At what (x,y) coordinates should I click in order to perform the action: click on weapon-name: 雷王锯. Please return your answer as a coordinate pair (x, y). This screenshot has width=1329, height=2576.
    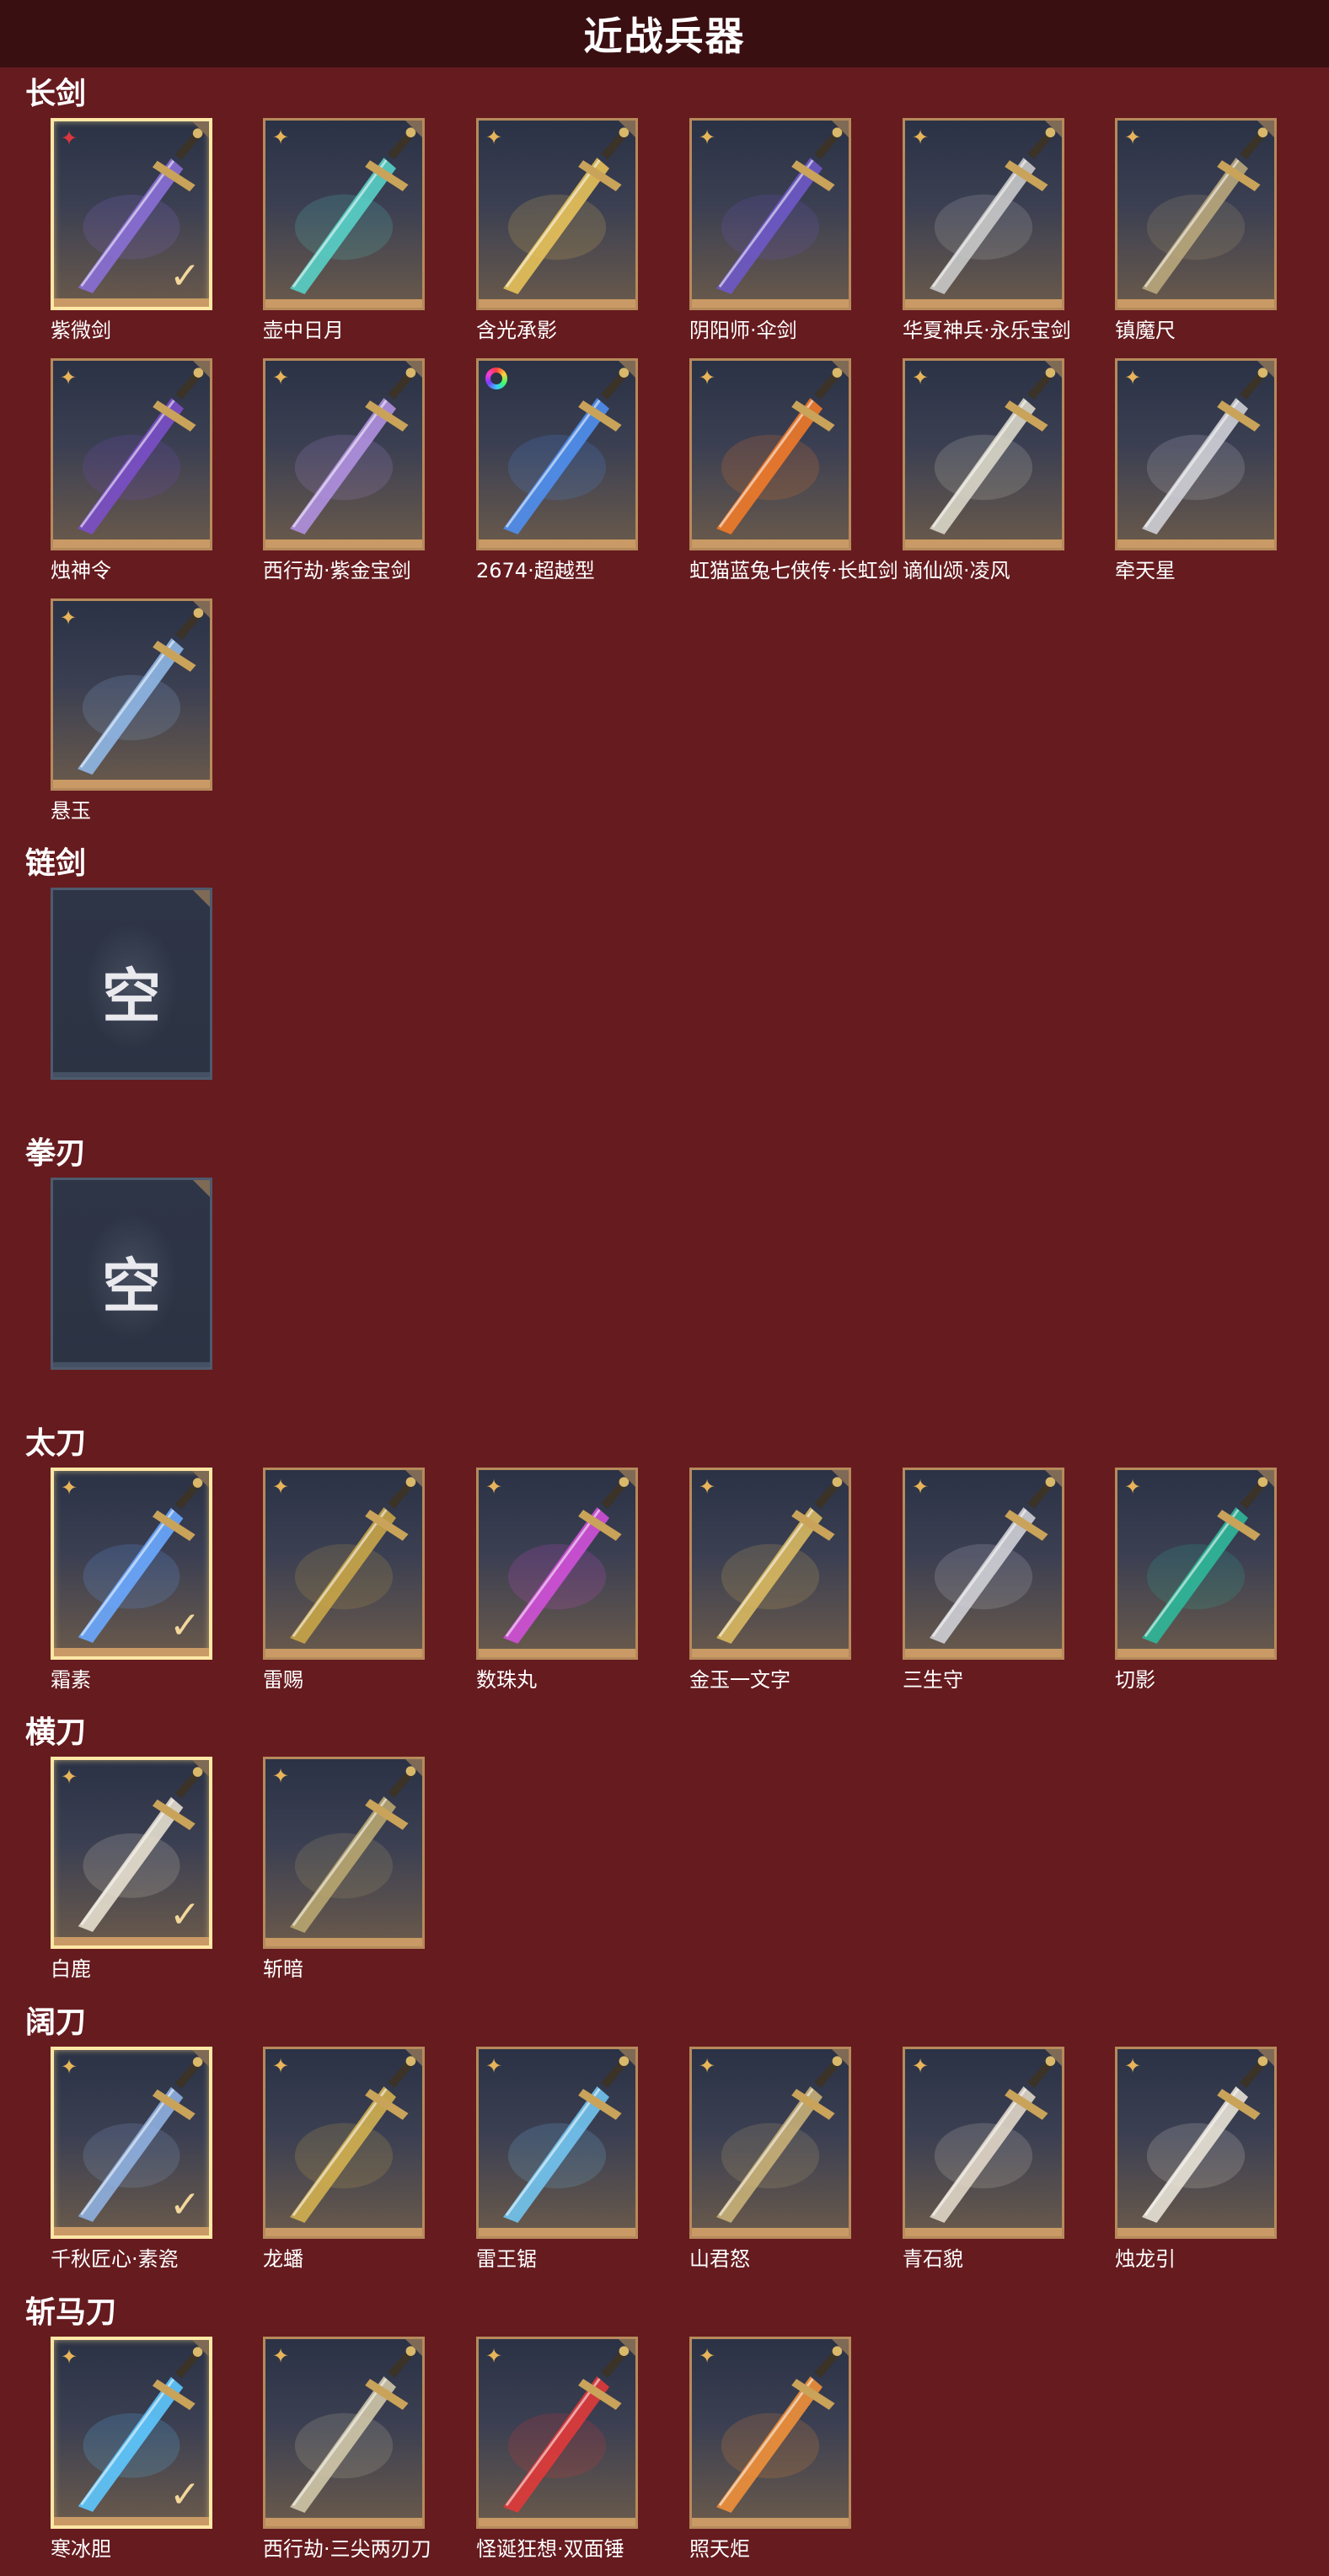
    Looking at the image, I should click on (507, 2259).